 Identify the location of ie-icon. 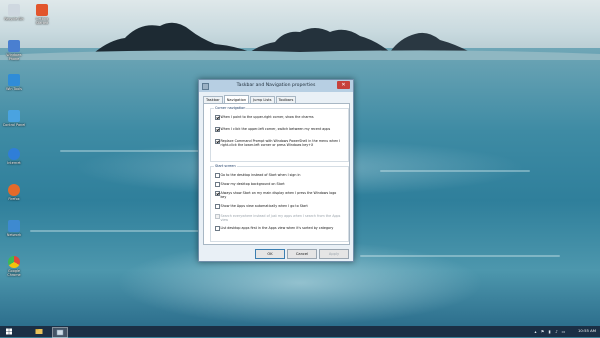
(14, 154).